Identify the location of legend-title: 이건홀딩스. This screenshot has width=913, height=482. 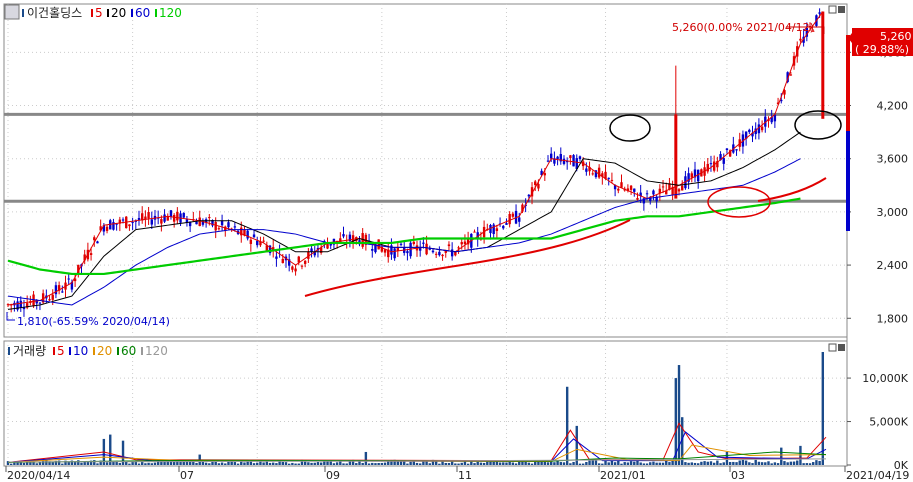
(54, 13).